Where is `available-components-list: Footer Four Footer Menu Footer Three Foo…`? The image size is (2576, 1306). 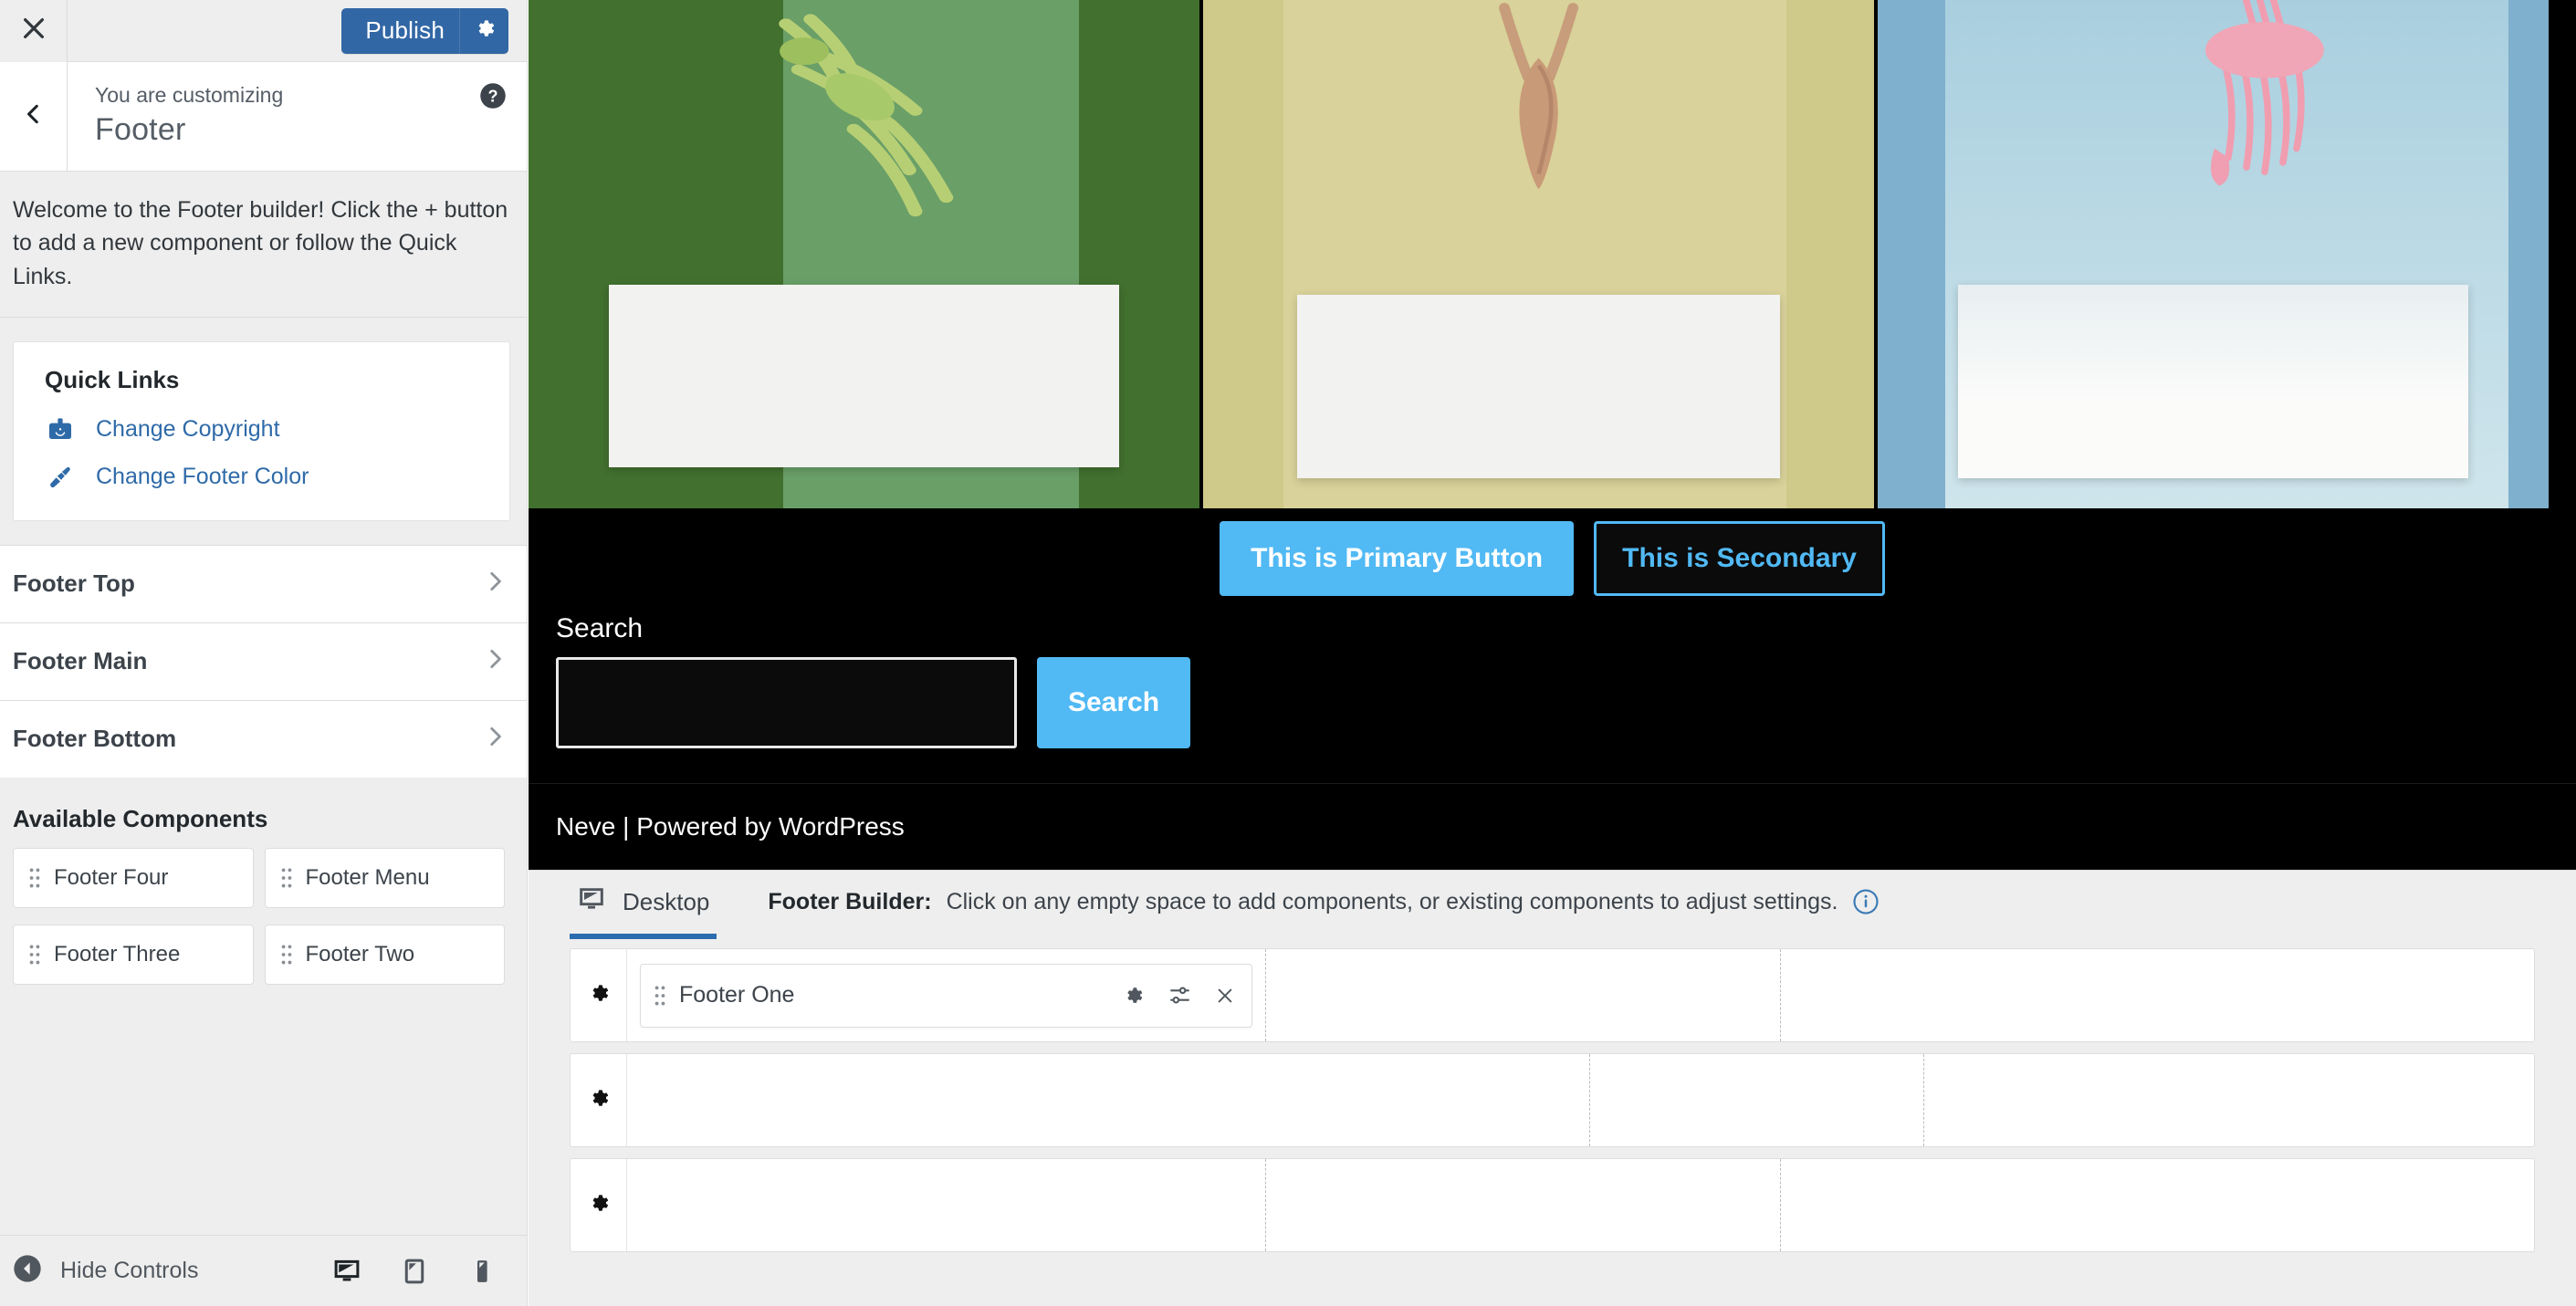
available-components-list: Footer Four Footer Menu Footer Three Foo… is located at coordinates (263, 916).